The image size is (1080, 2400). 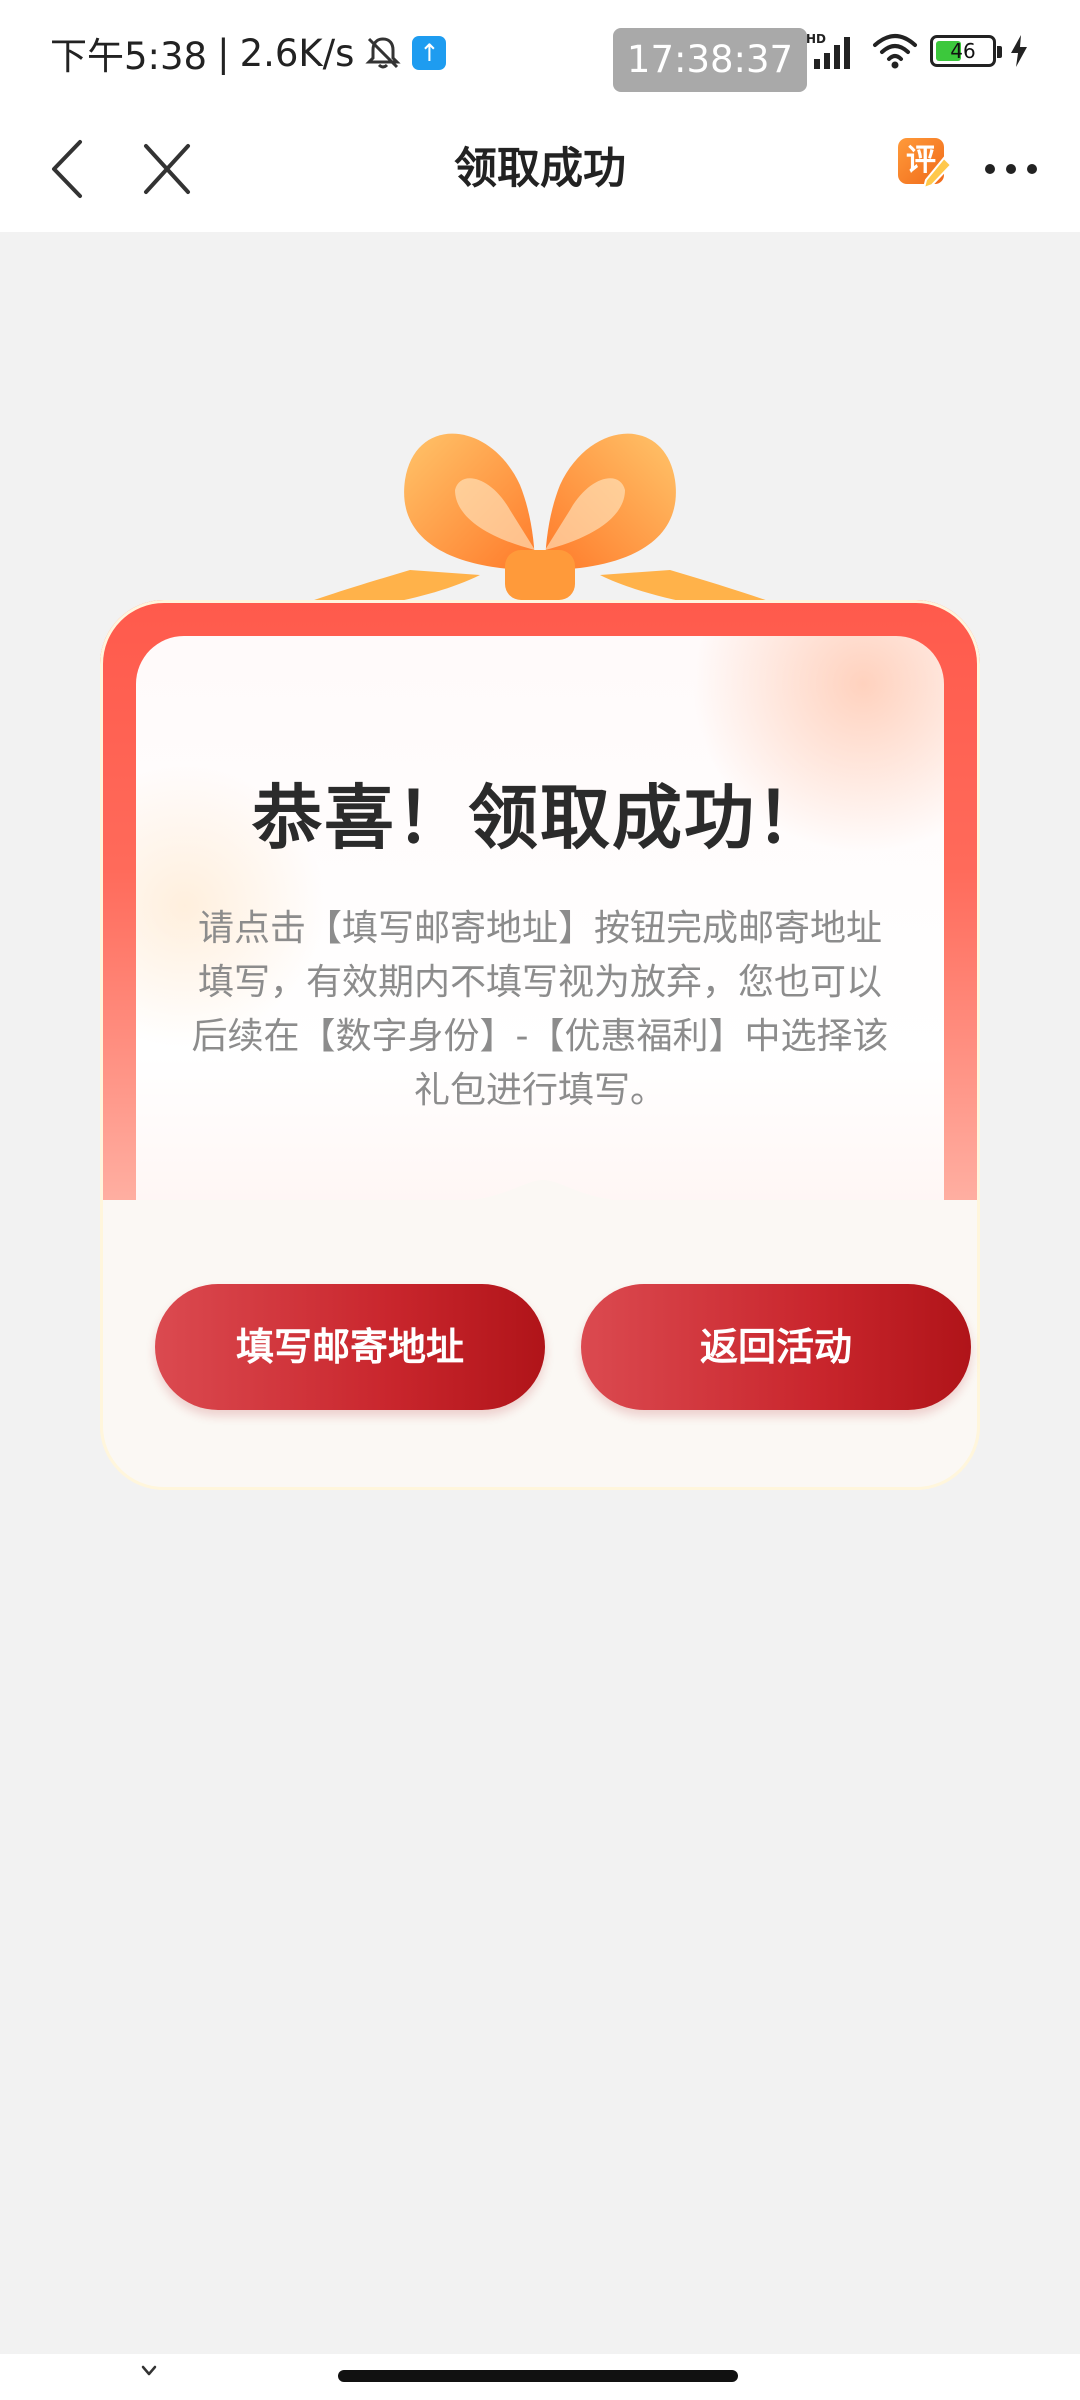 I want to click on status-time: 下午5:38, so click(x=129, y=56).